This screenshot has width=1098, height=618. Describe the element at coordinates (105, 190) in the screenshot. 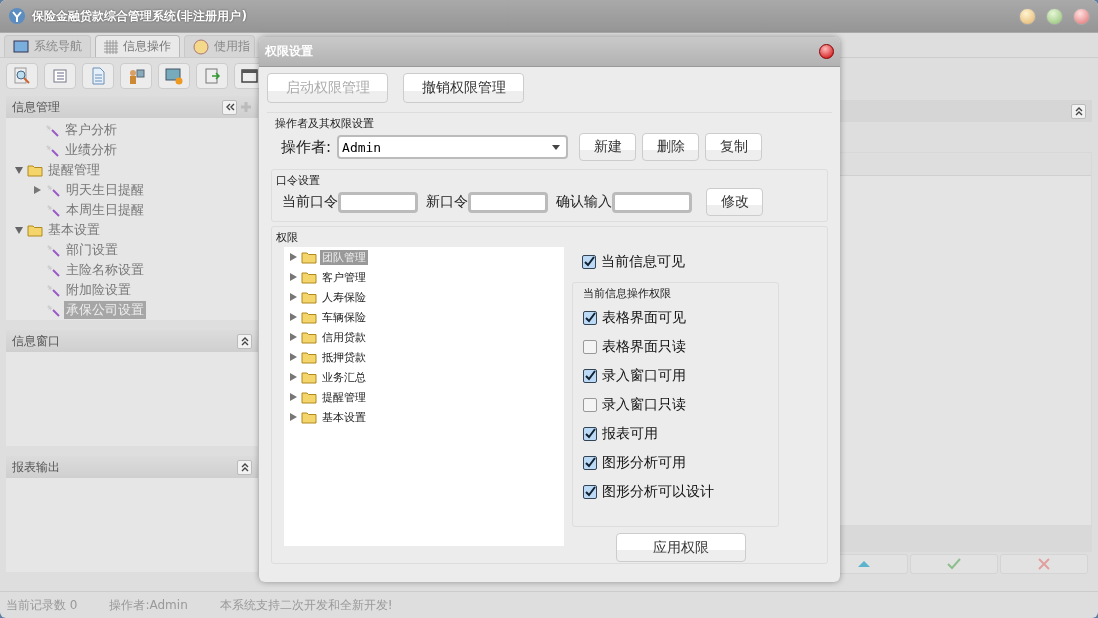

I see `tree-item: 明天生日提醒` at that location.